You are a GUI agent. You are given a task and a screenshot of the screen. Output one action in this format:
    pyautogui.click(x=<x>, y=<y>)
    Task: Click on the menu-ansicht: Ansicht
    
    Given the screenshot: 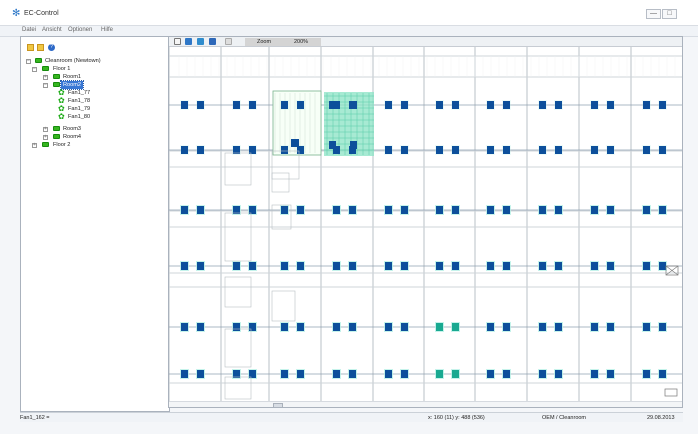 What is the action you would take?
    pyautogui.click(x=52, y=30)
    